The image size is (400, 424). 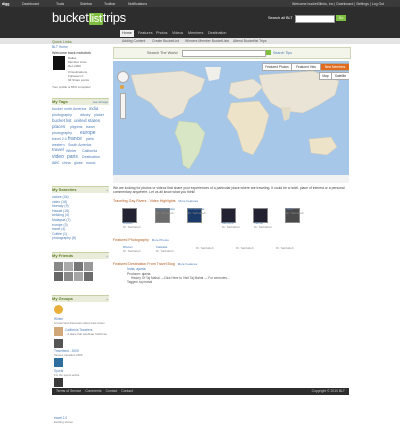 I want to click on featured-vids-tab: Featured Vids, so click(x=306, y=67).